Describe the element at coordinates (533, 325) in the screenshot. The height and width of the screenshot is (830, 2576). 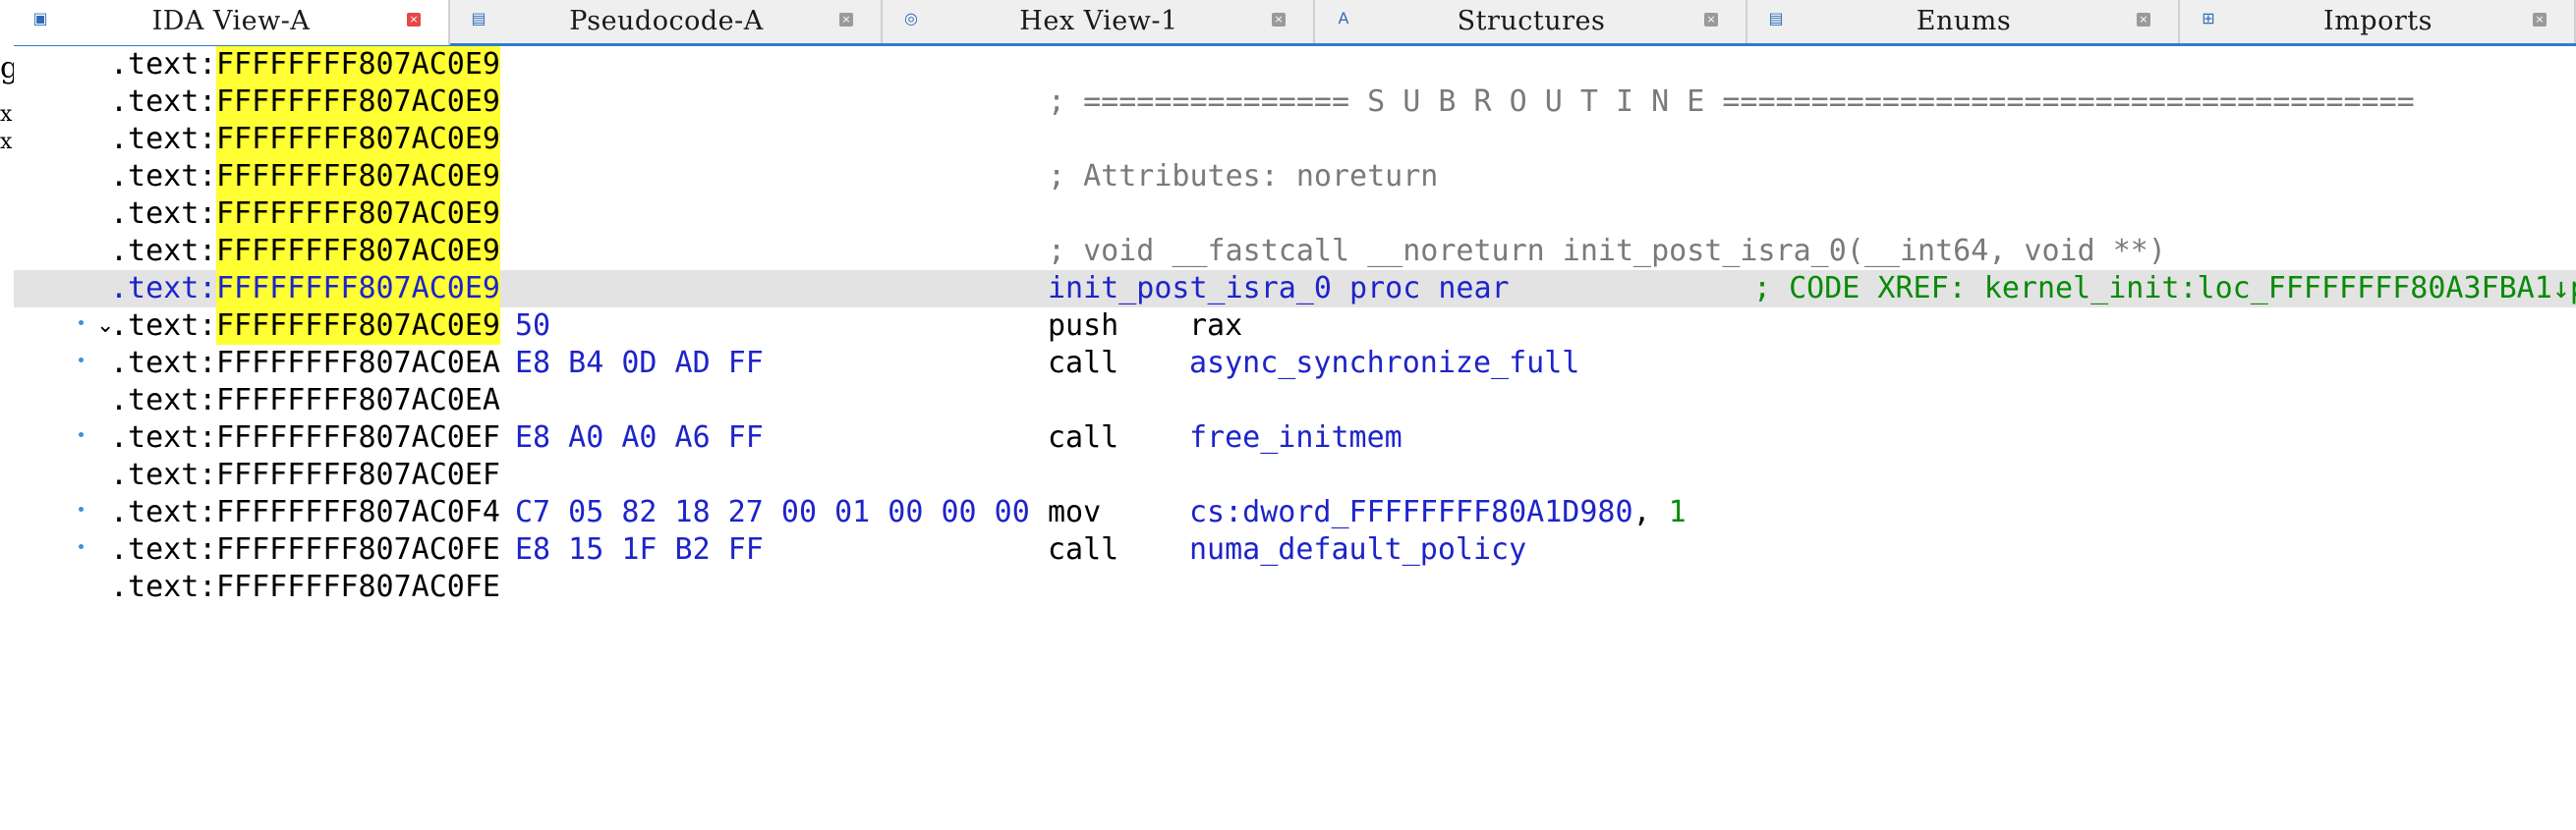
I see `opcode-bytes: 50` at that location.